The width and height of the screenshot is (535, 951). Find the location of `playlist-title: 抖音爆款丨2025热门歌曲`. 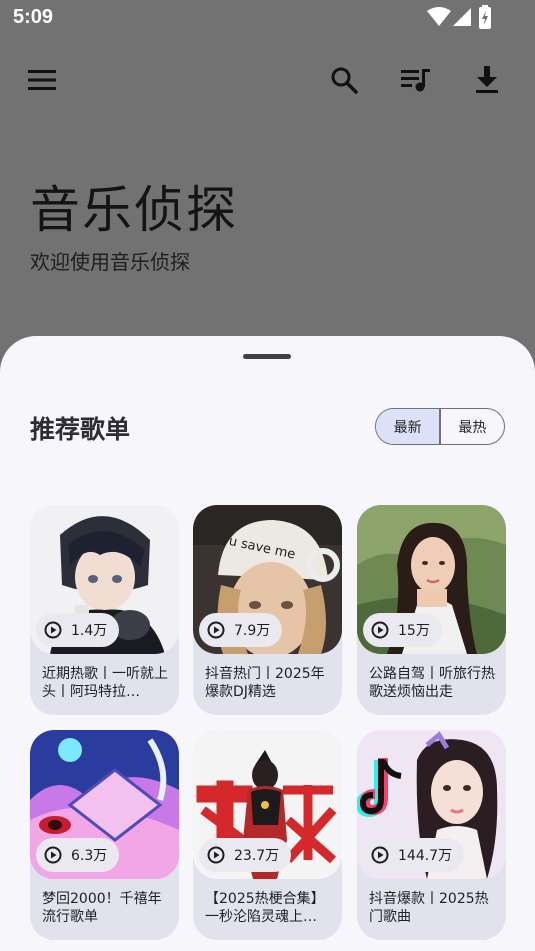

playlist-title: 抖音爆款丨2025热门歌曲 is located at coordinates (429, 908).